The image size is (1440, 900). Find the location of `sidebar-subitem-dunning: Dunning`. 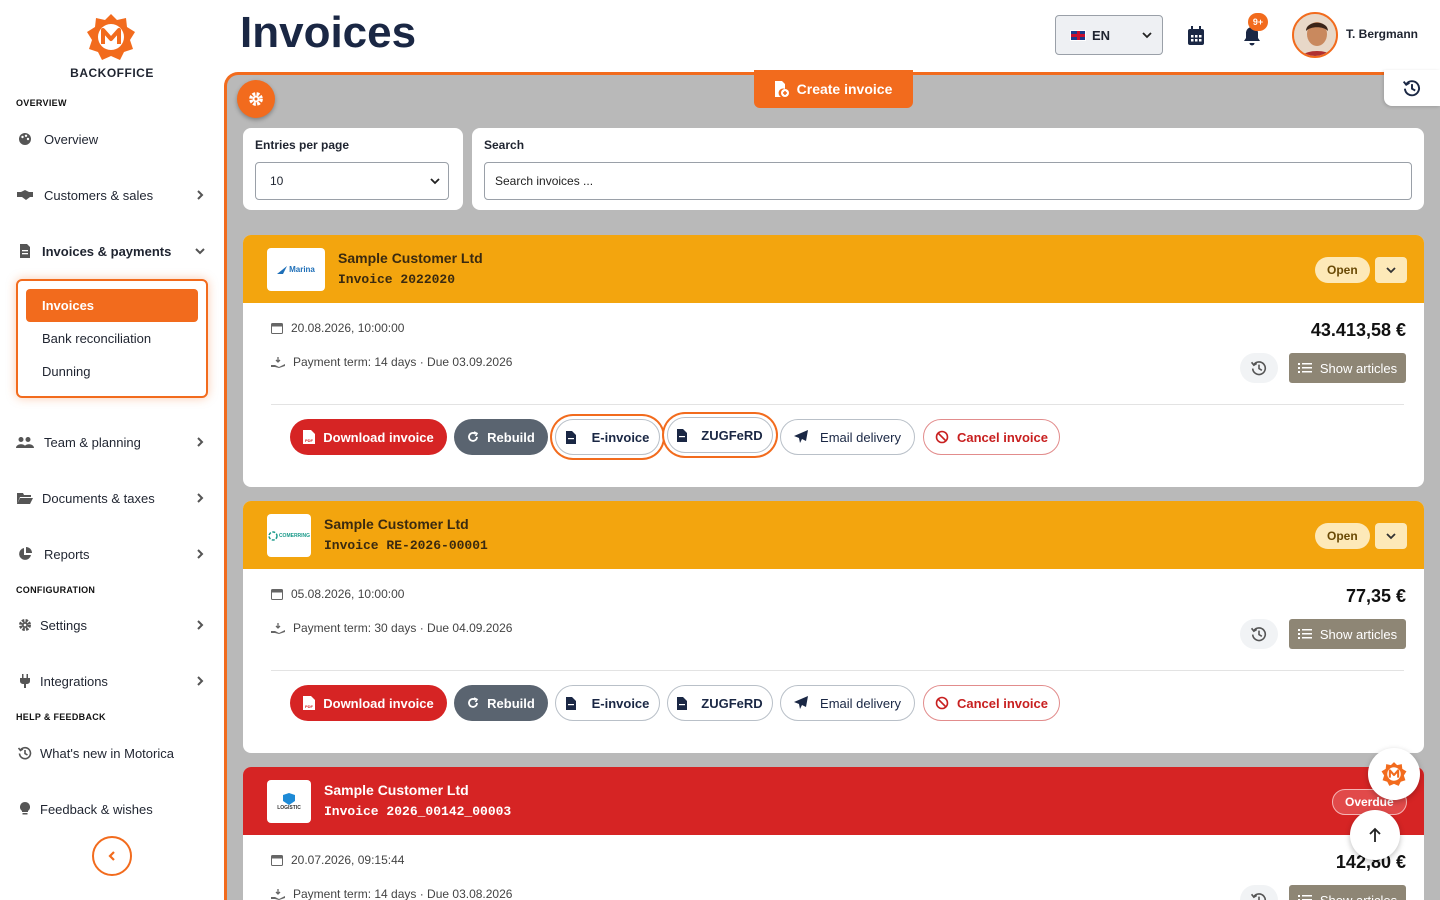

sidebar-subitem-dunning: Dunning is located at coordinates (66, 371).